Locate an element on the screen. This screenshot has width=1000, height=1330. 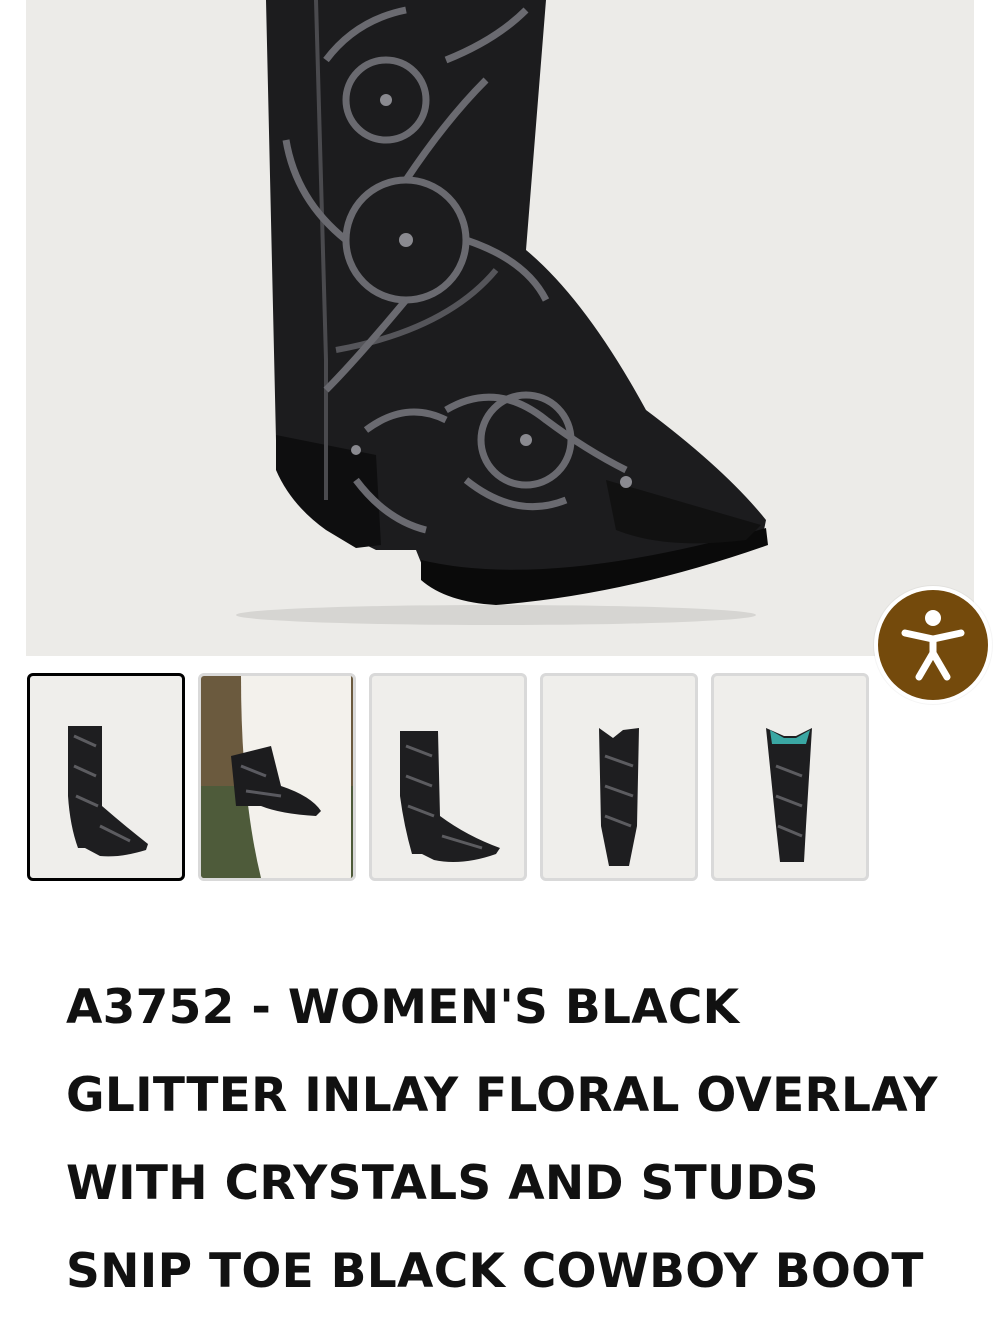
accessibility-button-bg is located at coordinates (933, 645).